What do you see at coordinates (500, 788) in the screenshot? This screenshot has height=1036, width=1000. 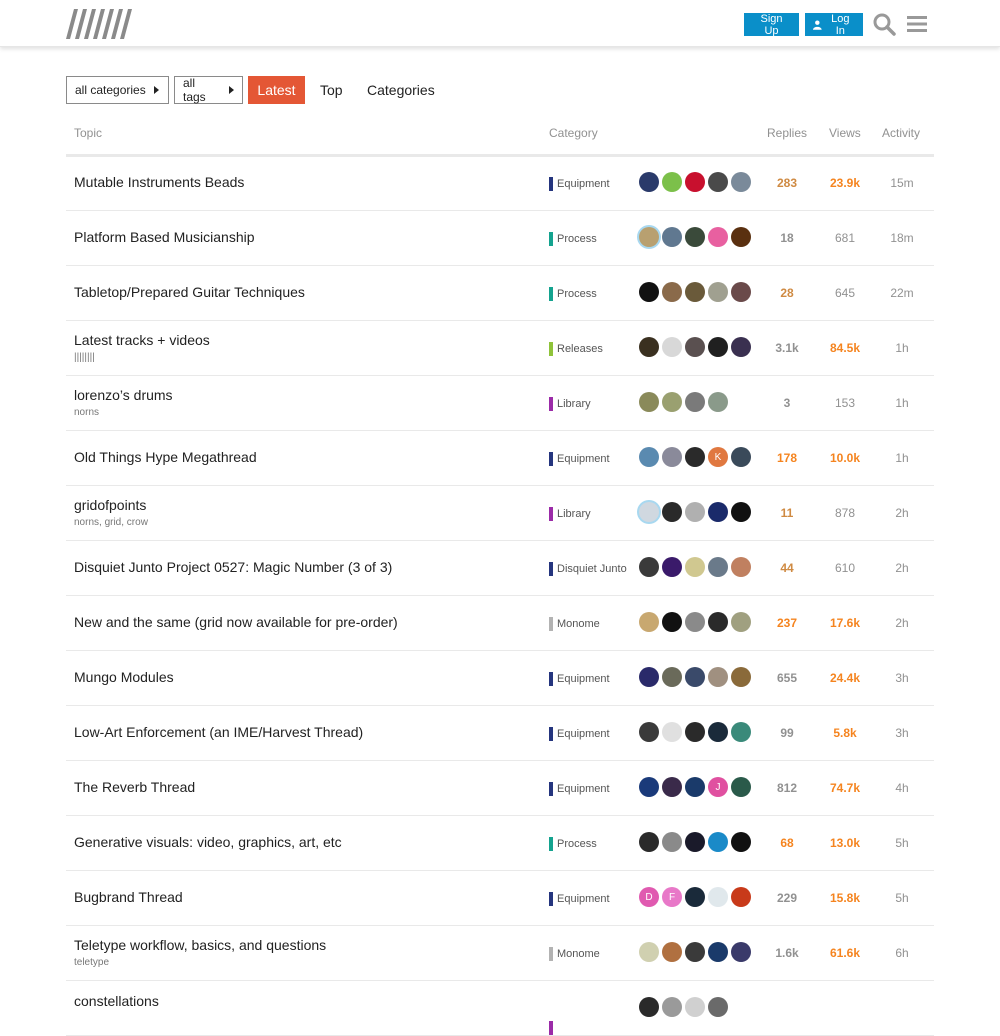 I see `table-row: The Reverb Thread Equipment J 812 74.7k 4h` at bounding box center [500, 788].